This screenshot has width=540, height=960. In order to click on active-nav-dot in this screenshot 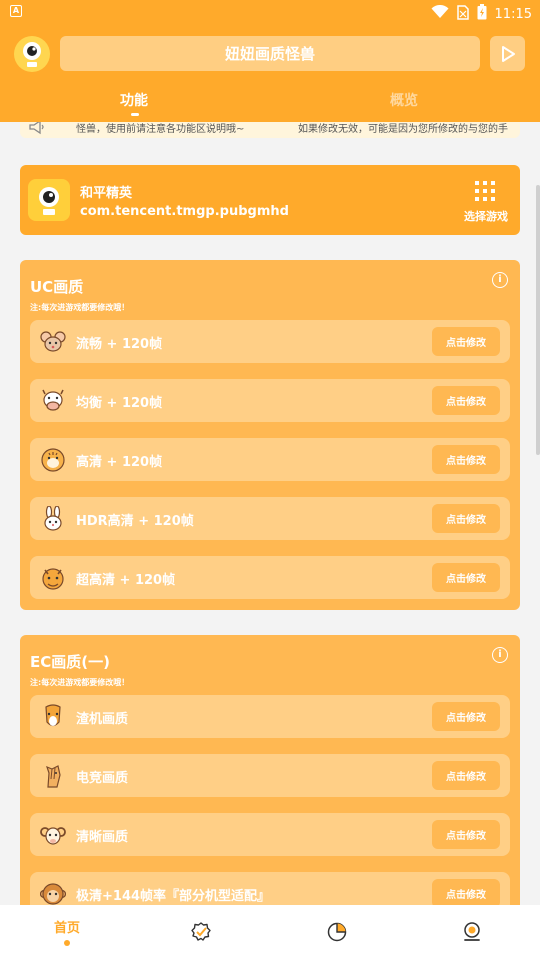, I will do `click(67, 943)`.